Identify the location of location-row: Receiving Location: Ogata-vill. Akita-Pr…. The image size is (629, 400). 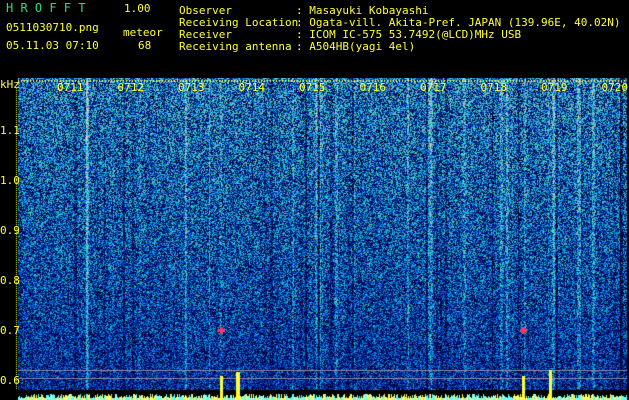
(400, 22).